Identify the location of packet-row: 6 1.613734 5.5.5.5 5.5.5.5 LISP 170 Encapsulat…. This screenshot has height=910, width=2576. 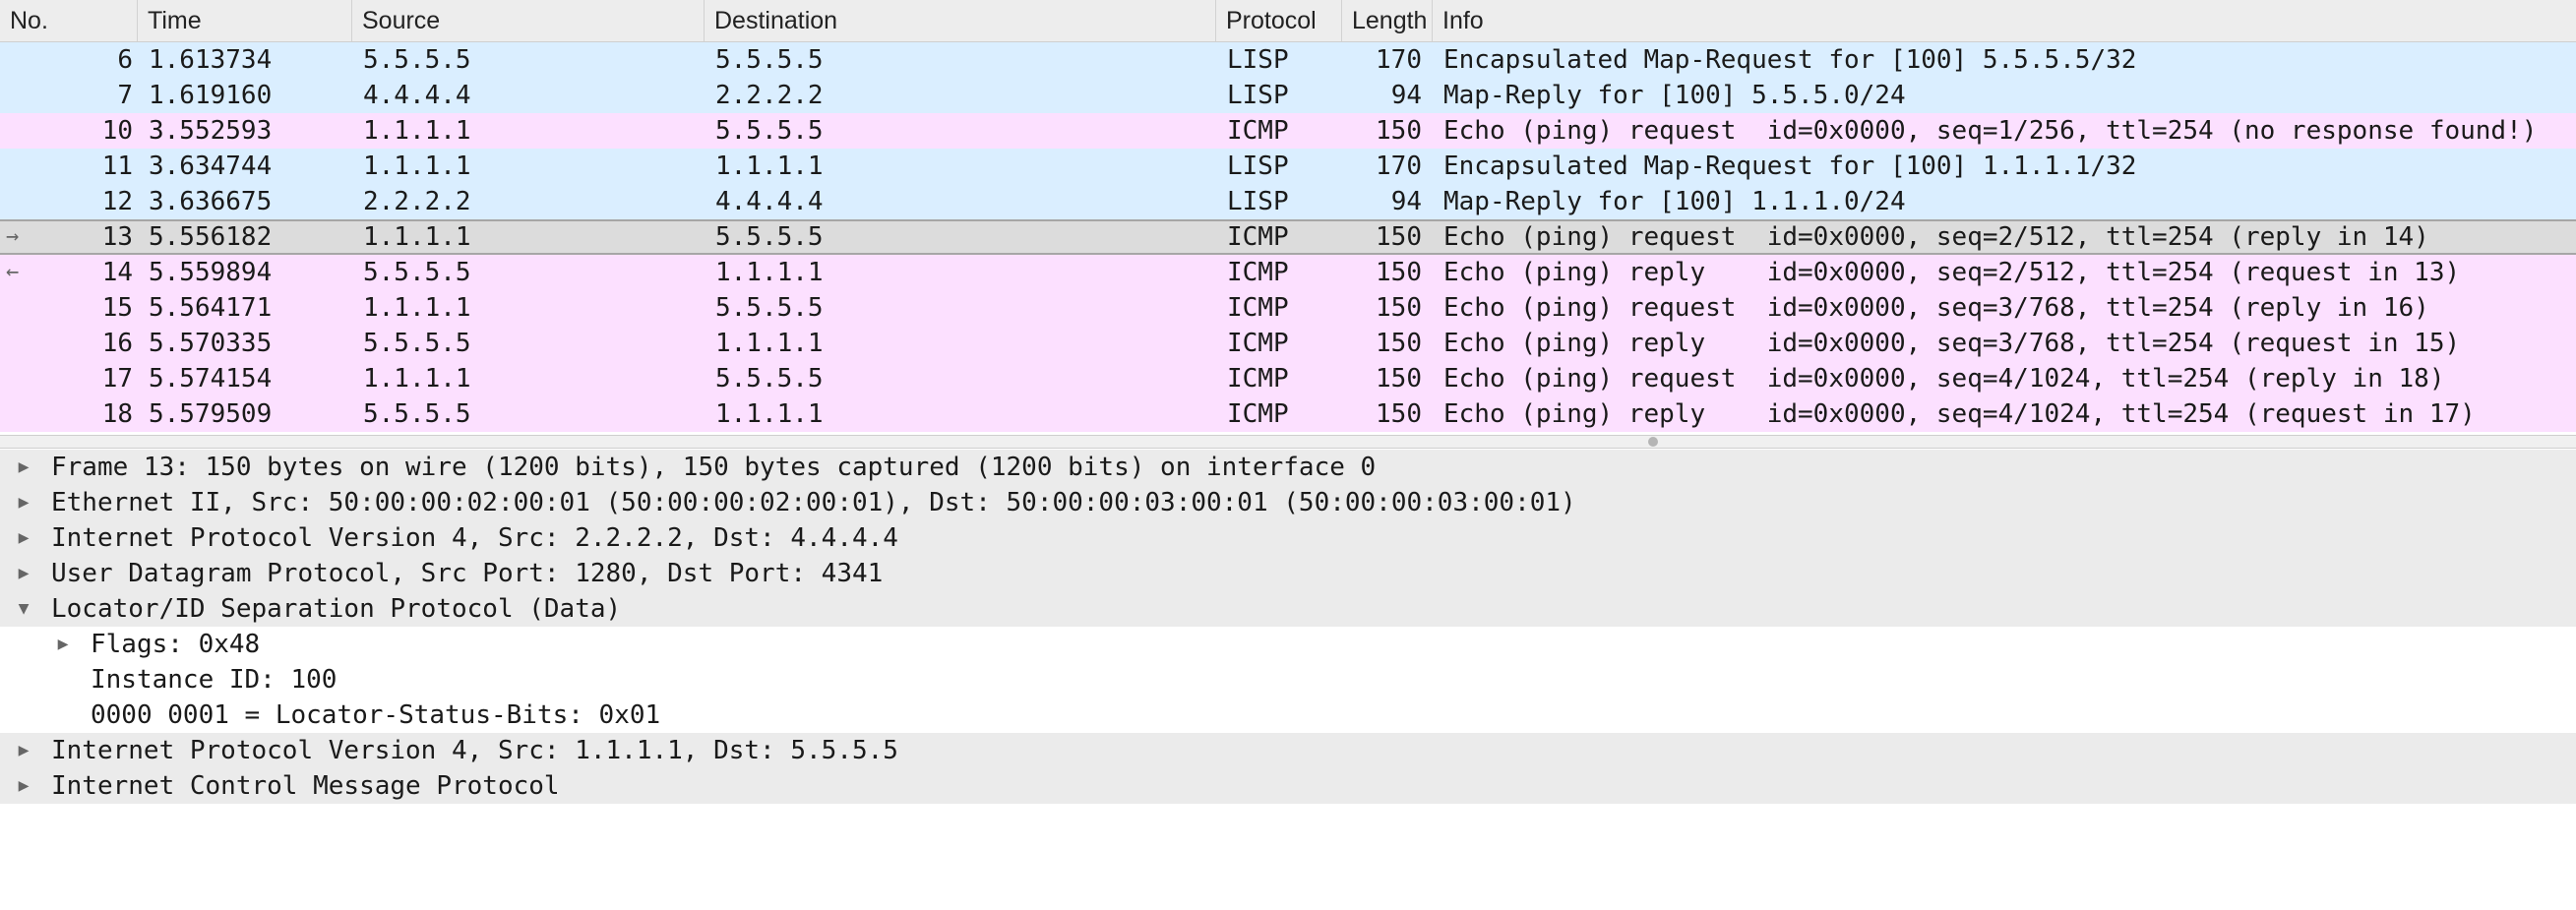
(1288, 60).